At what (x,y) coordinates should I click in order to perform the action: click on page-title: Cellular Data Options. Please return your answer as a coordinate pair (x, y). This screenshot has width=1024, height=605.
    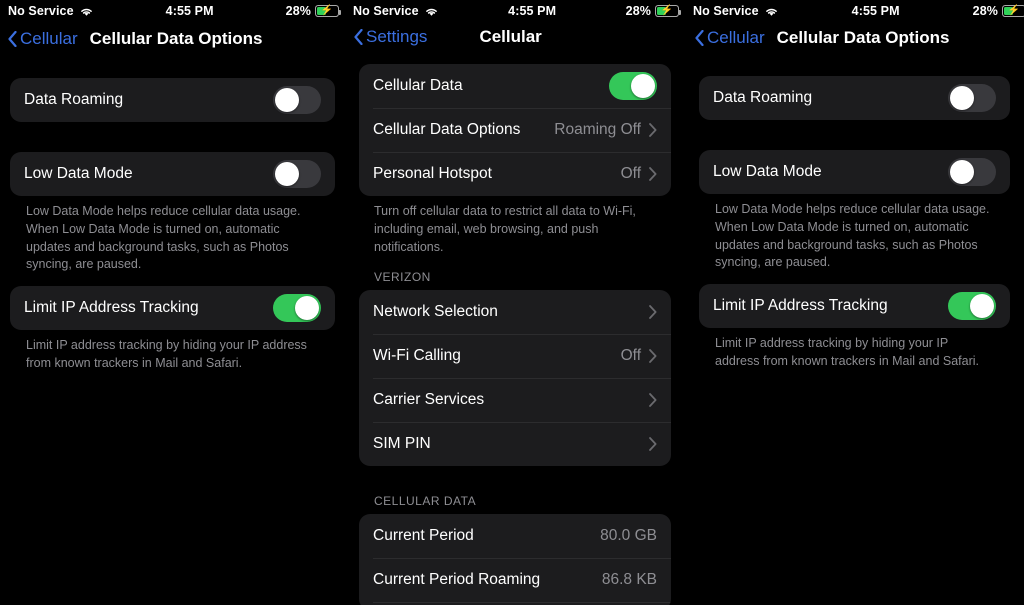
    Looking at the image, I should click on (176, 38).